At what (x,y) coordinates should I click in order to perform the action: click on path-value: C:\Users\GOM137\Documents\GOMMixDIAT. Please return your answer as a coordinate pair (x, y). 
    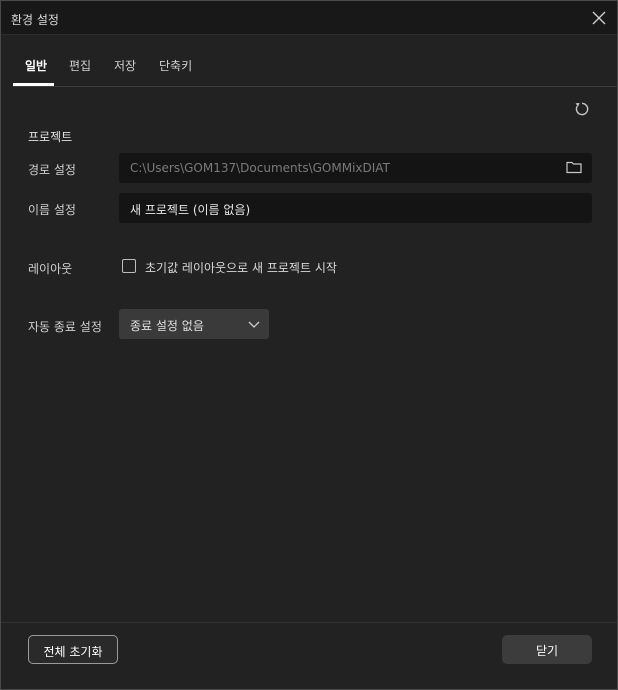
    Looking at the image, I should click on (260, 168).